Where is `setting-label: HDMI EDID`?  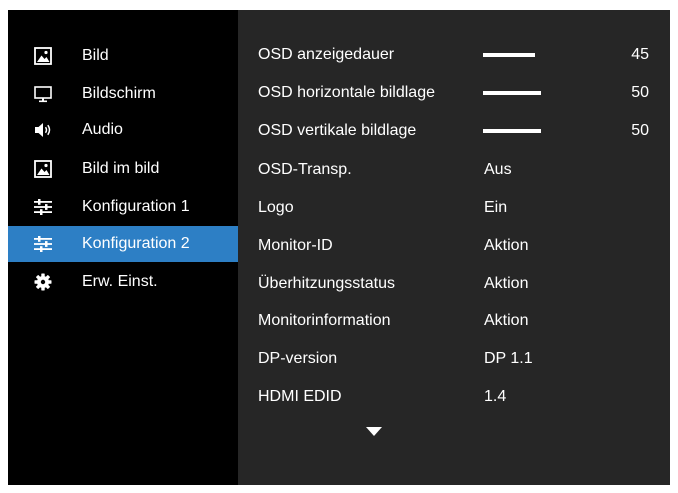 setting-label: HDMI EDID is located at coordinates (300, 396).